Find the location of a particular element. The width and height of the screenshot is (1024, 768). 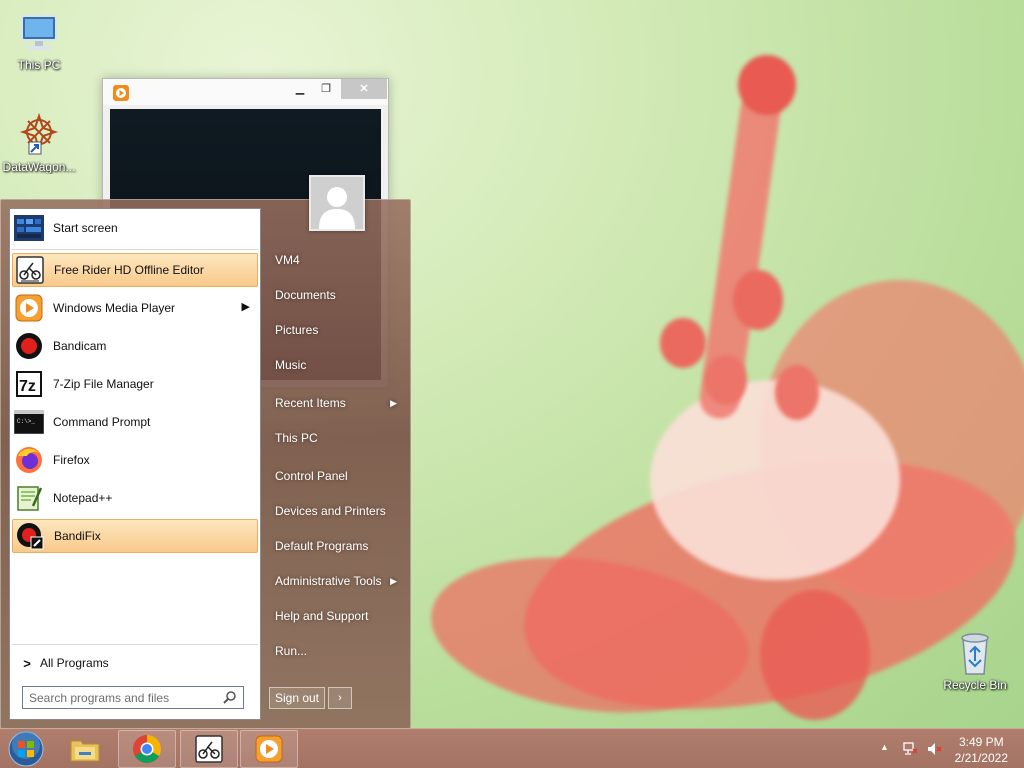

user-icon is located at coordinates (337, 203).